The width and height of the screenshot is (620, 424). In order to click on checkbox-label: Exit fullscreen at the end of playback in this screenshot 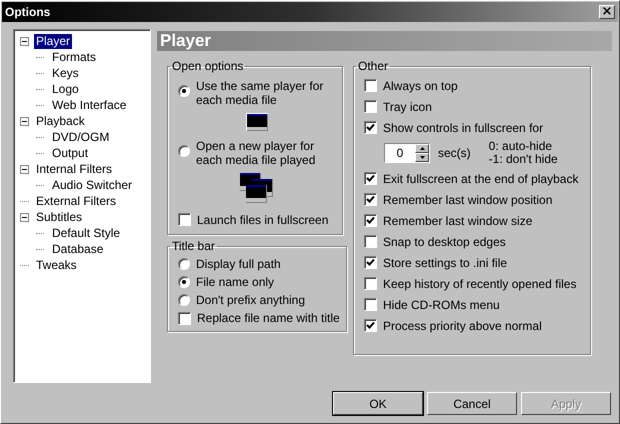, I will do `click(480, 179)`.